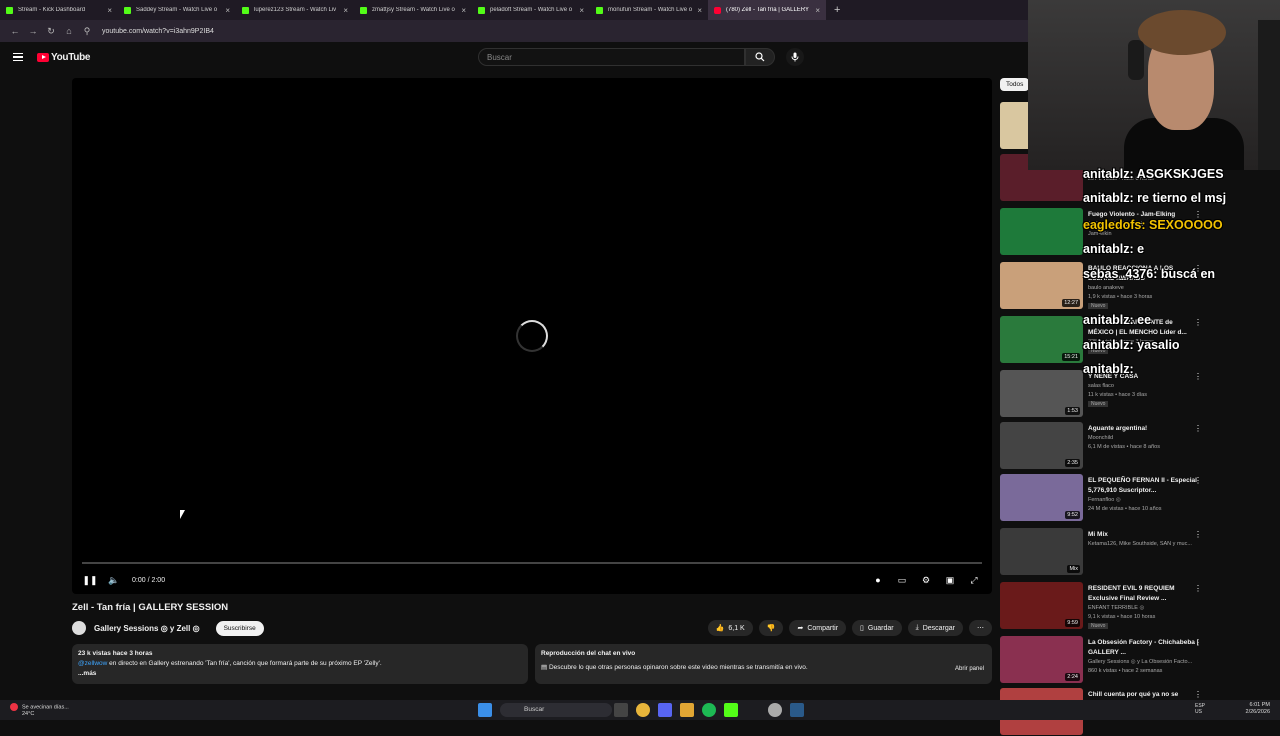 This screenshot has width=1280, height=736. Describe the element at coordinates (969, 669) in the screenshot. I see `open-panel-button: Abrir panel` at that location.